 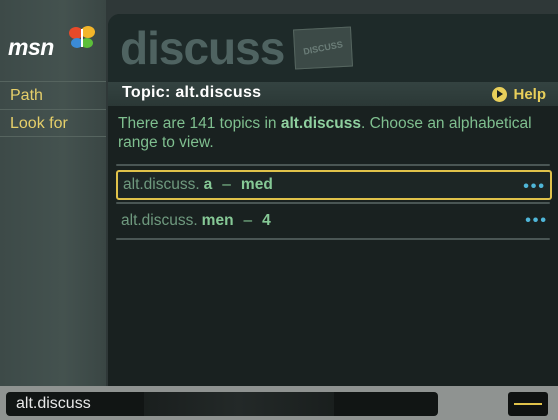 What do you see at coordinates (53, 403) in the screenshot?
I see `address-text: alt.discuss` at bounding box center [53, 403].